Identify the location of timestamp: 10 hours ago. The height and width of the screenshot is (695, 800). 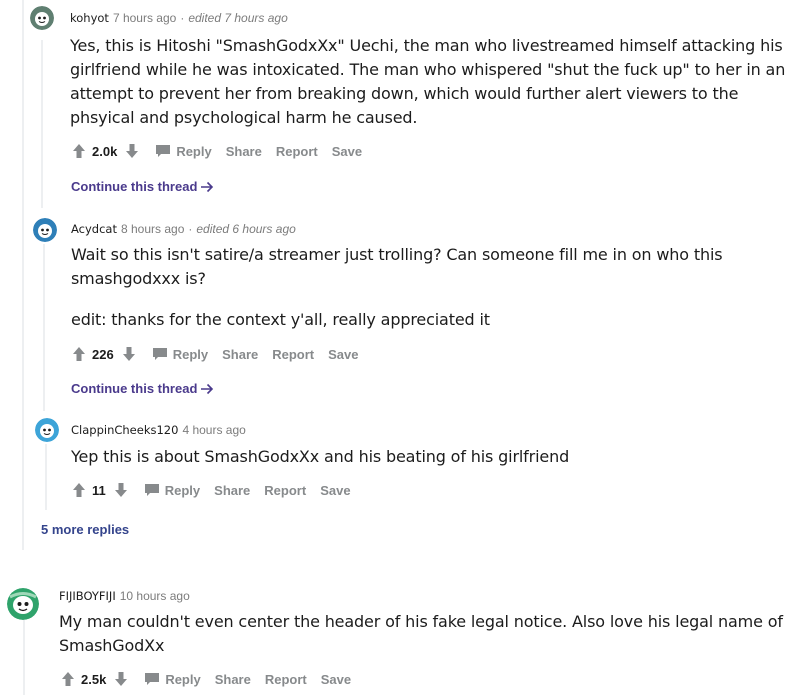
(155, 596).